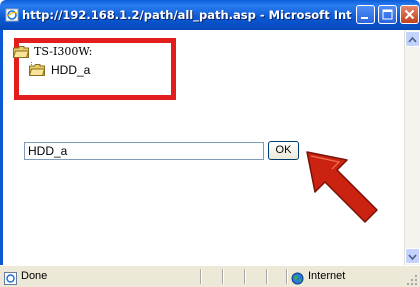  I want to click on resize-grip-icon, so click(412, 280).